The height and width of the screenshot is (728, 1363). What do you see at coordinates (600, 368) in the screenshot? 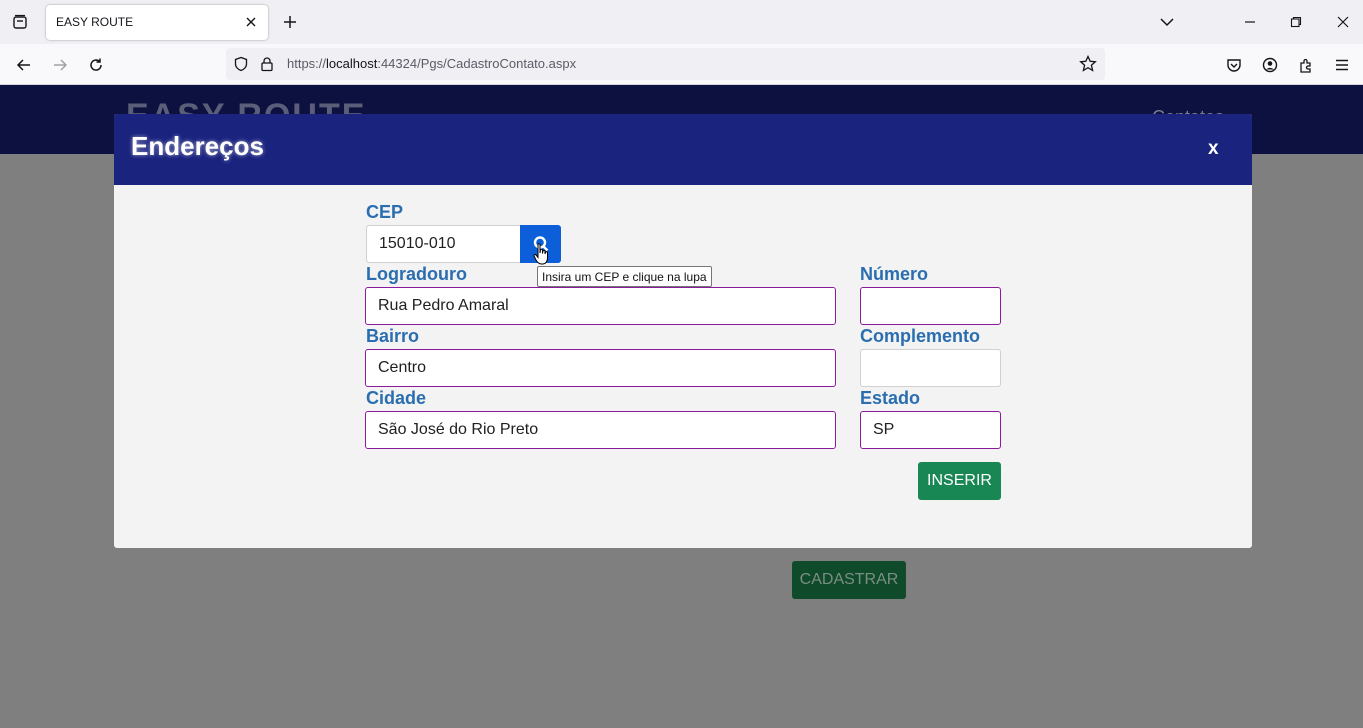
I see `bairro-input` at bounding box center [600, 368].